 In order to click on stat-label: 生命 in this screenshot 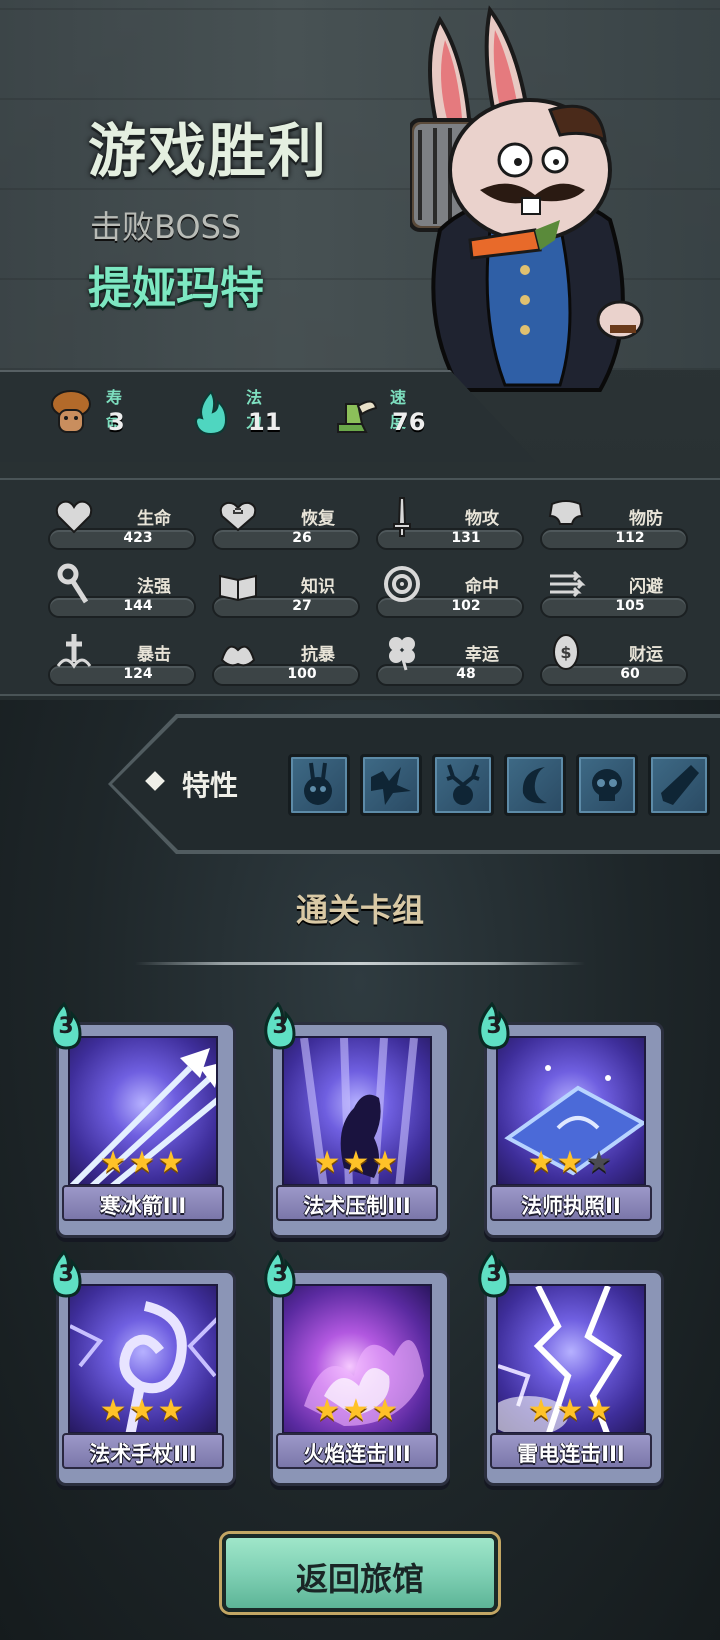, I will do `click(154, 519)`.